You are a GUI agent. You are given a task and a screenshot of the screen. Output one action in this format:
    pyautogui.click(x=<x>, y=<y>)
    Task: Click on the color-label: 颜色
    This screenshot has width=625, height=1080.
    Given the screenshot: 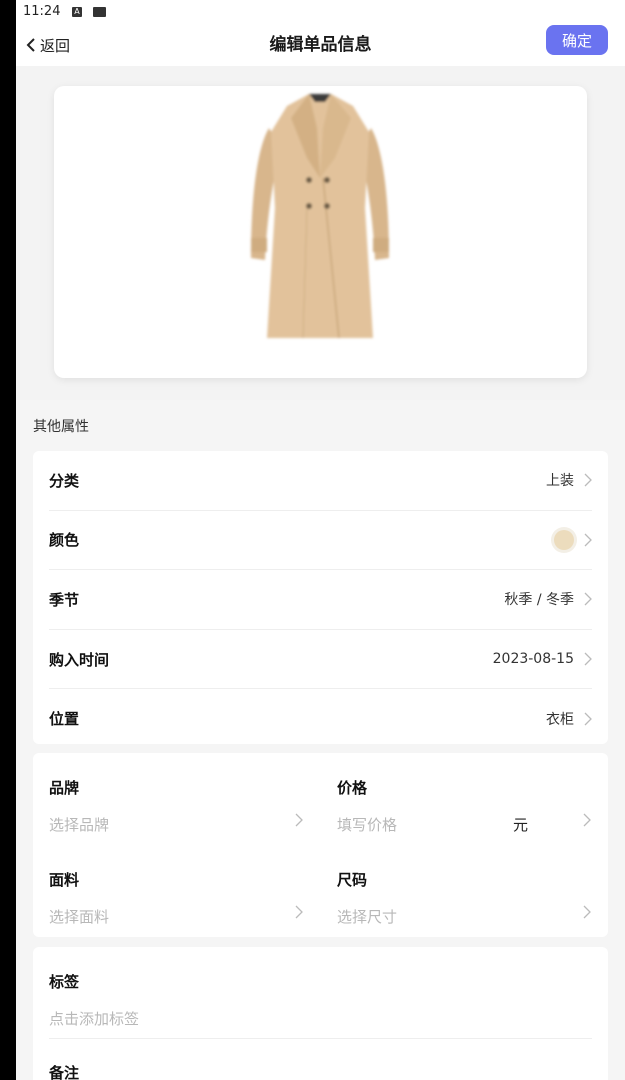 What is the action you would take?
    pyautogui.click(x=64, y=540)
    